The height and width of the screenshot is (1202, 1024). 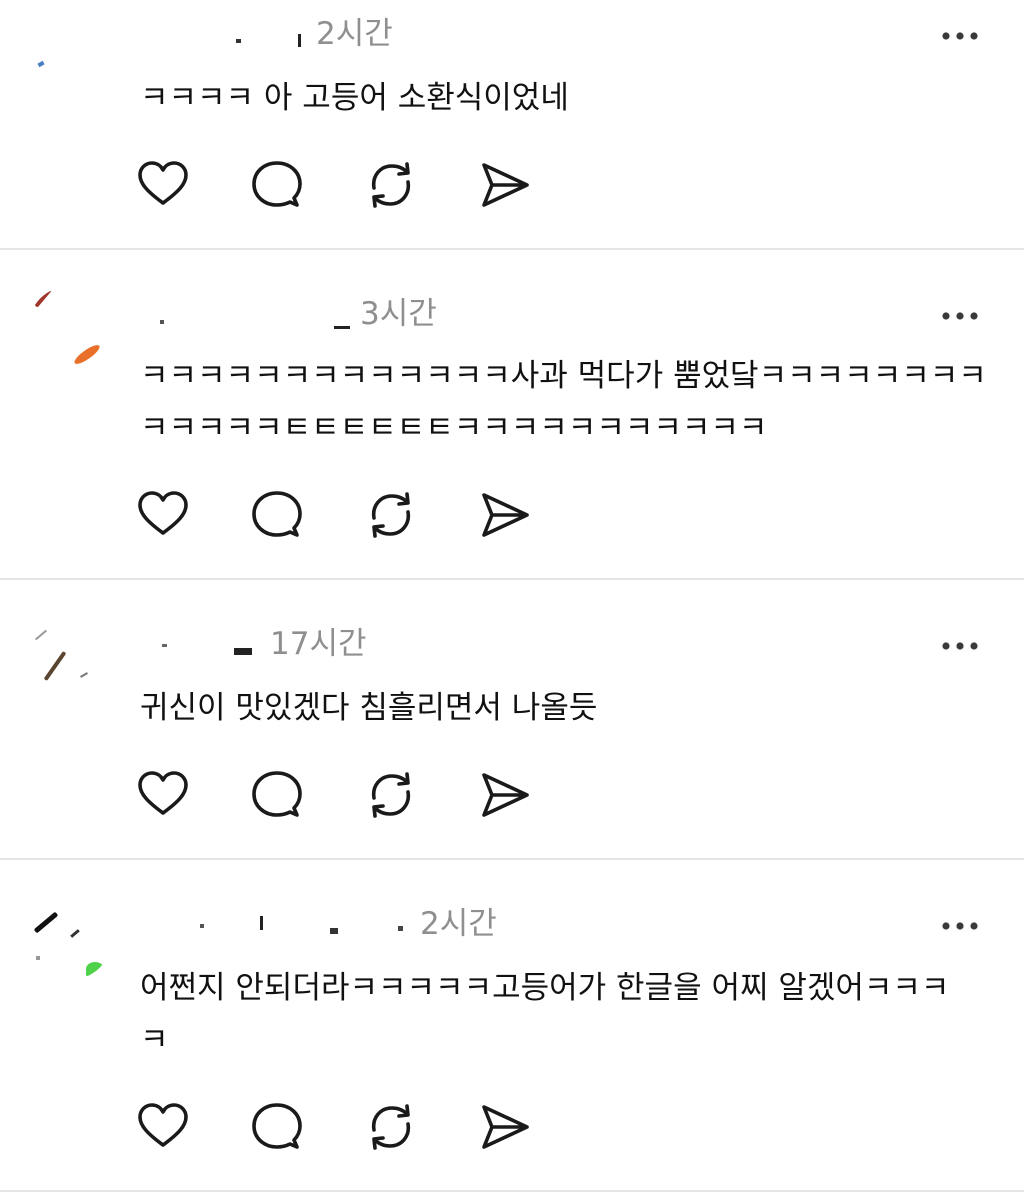 I want to click on post-text: ㅋㅋㅋㅋ 아 고등어 소환식이었네, so click(x=354, y=98).